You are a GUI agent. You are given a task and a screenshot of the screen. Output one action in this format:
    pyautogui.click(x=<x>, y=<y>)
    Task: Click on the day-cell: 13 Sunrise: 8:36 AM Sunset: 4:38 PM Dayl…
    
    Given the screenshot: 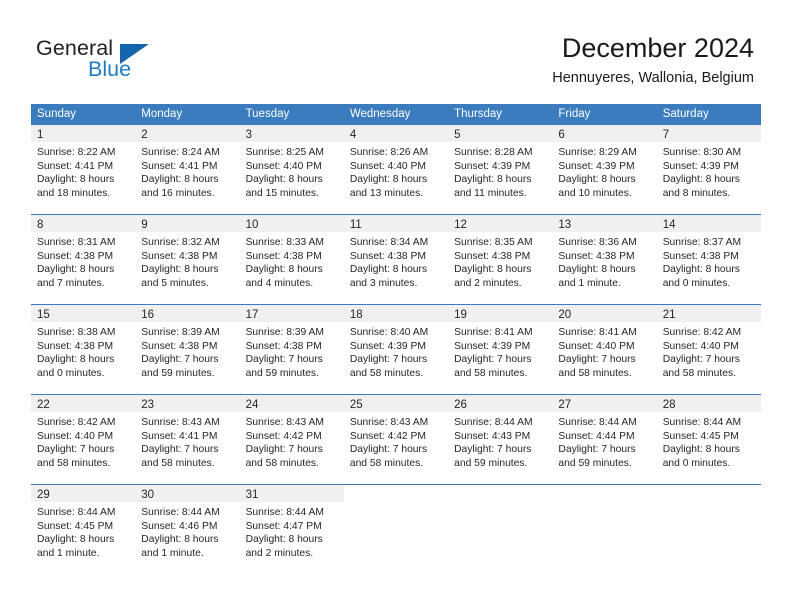 What is the action you would take?
    pyautogui.click(x=604, y=259)
    